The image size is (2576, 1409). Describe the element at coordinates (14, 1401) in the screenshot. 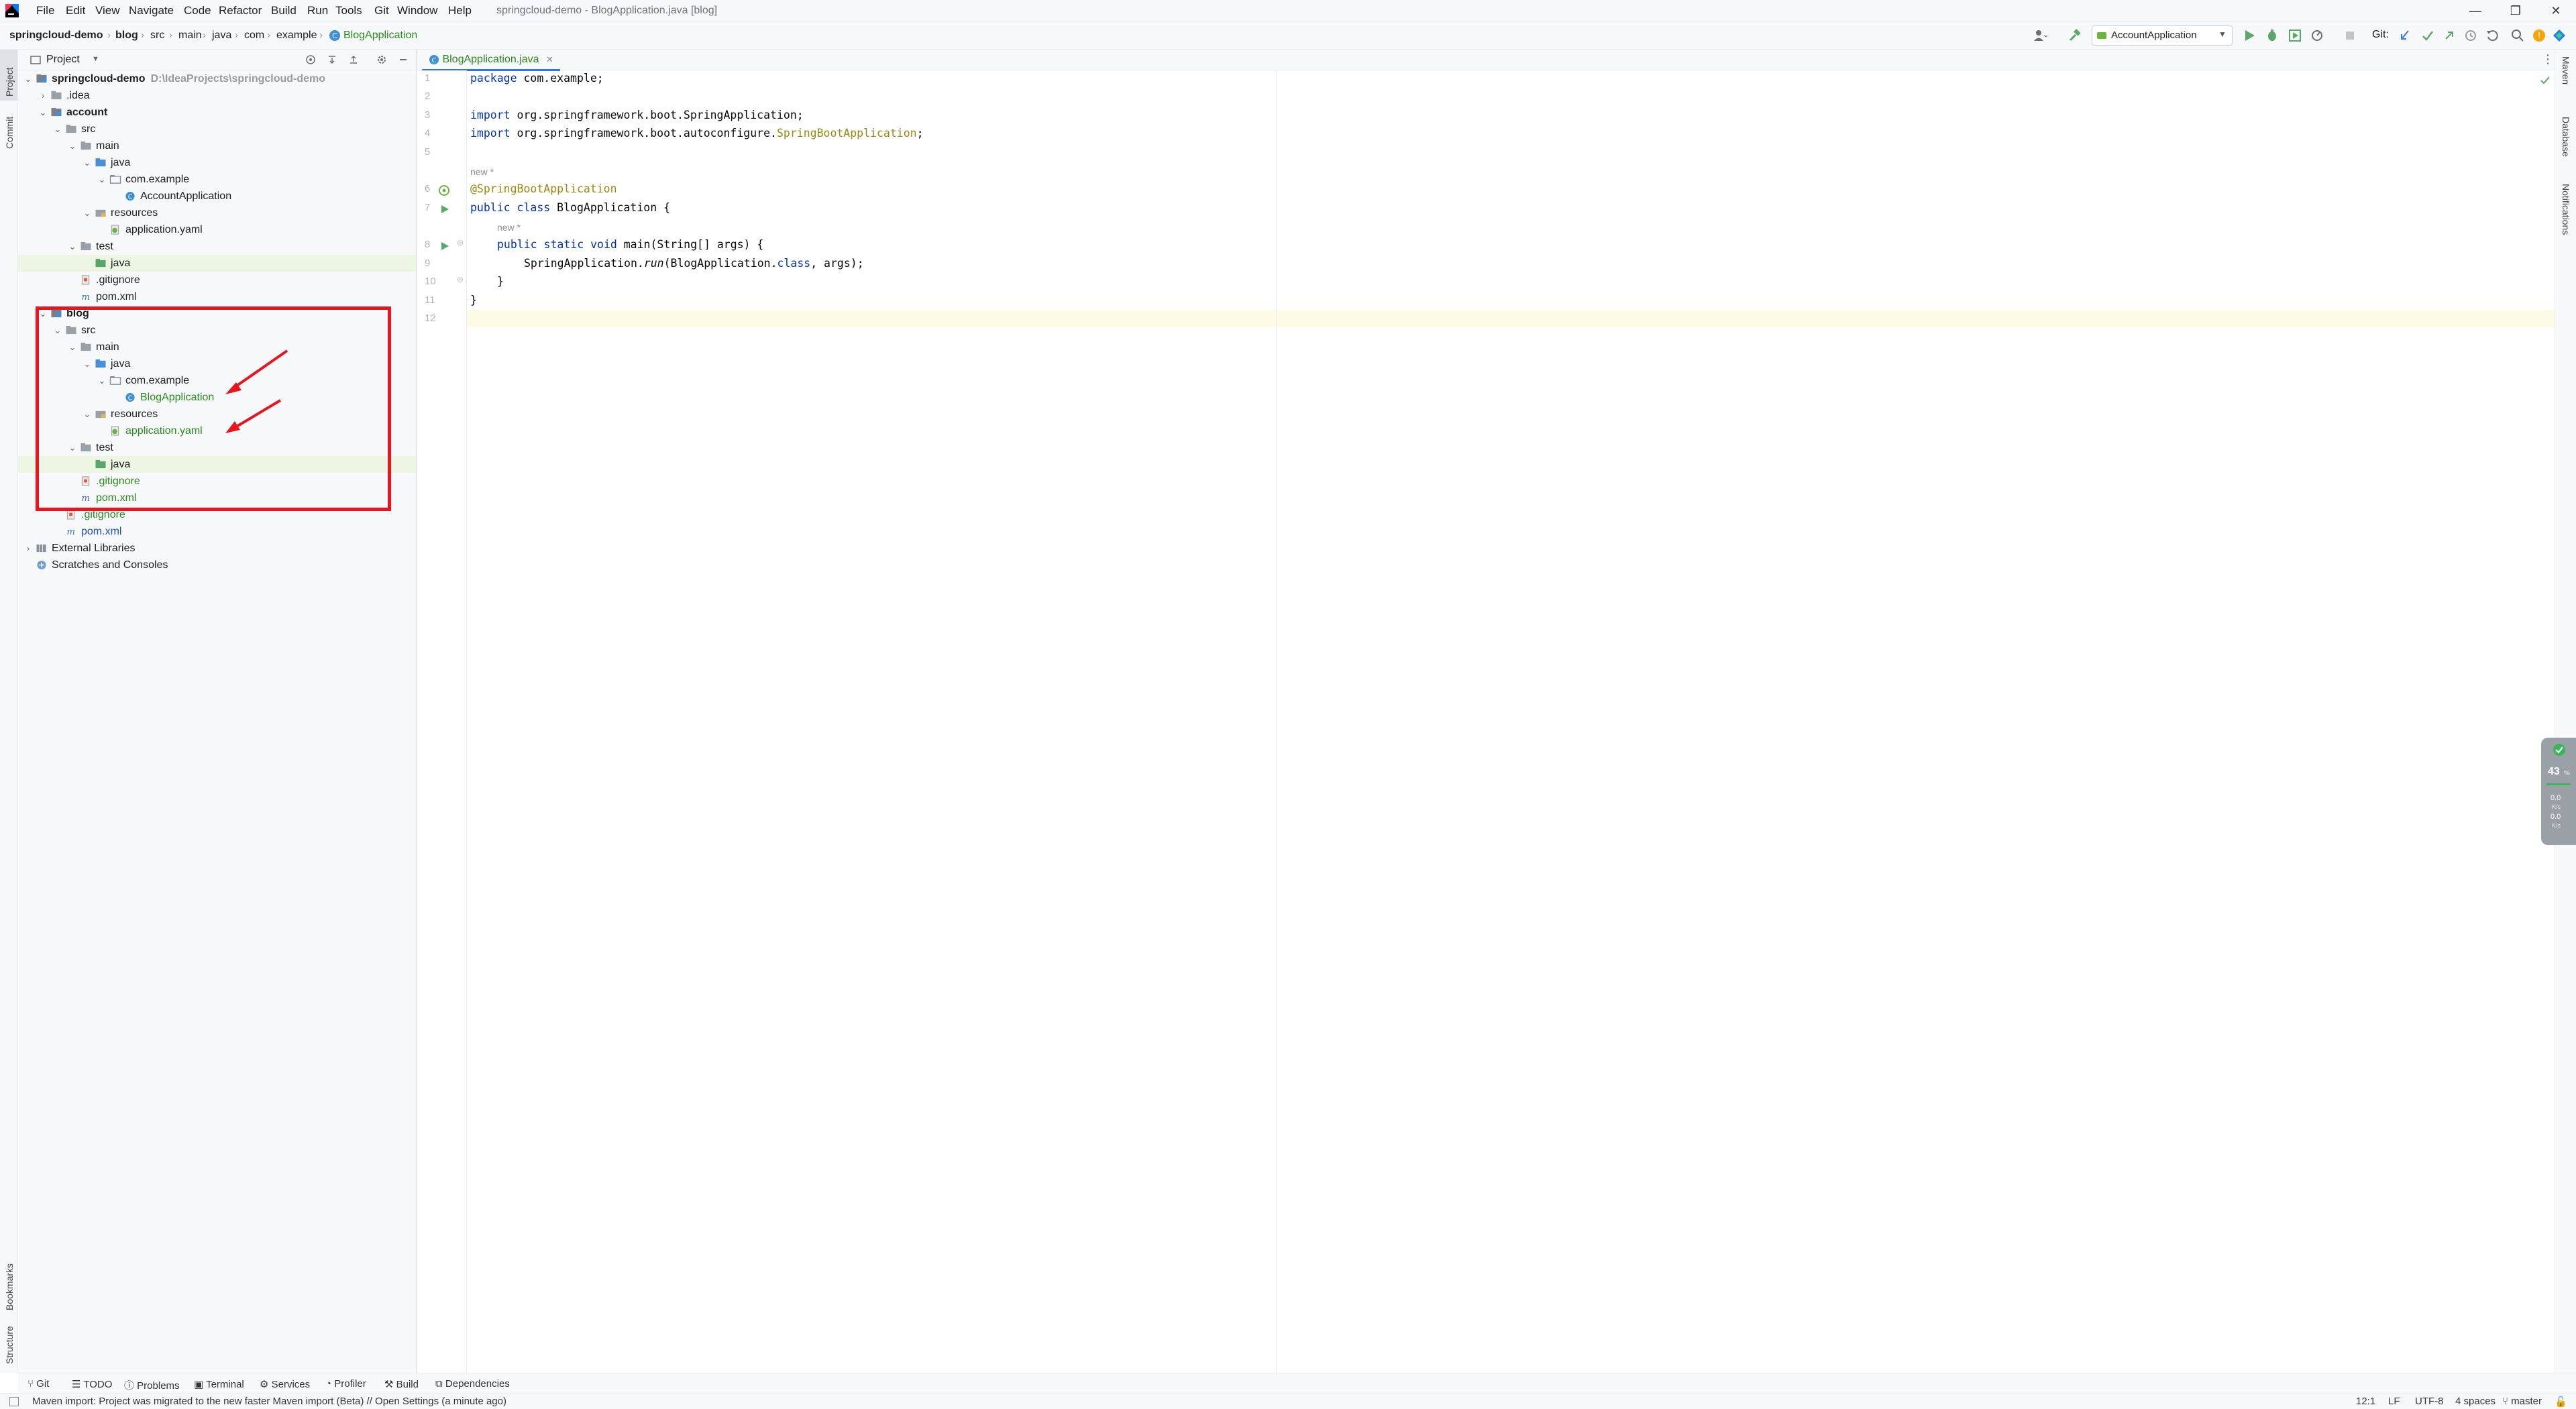

I see `status-toggle-icon` at that location.